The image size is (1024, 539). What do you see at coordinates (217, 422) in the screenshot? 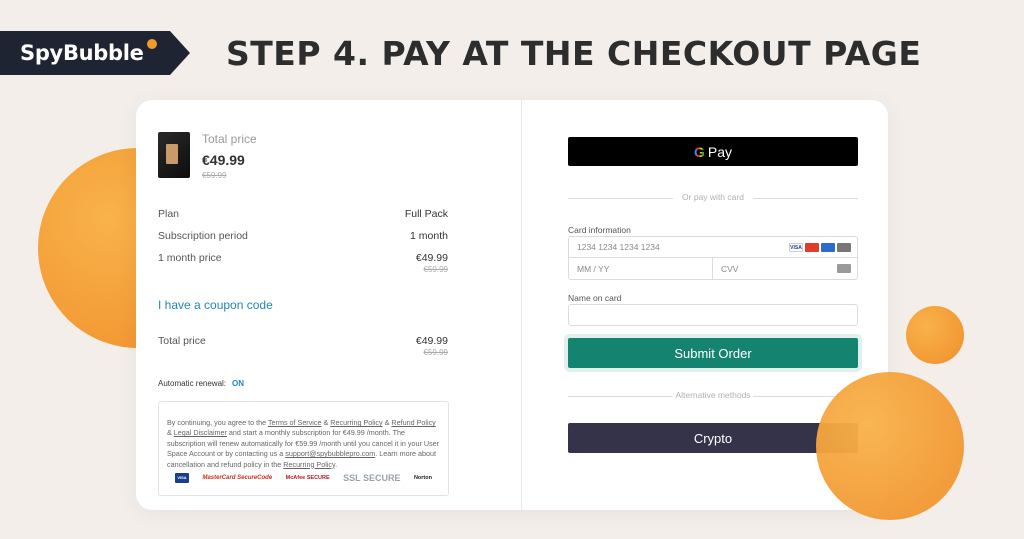
I see `legal-text-part: By continuing, you agree to the` at bounding box center [217, 422].